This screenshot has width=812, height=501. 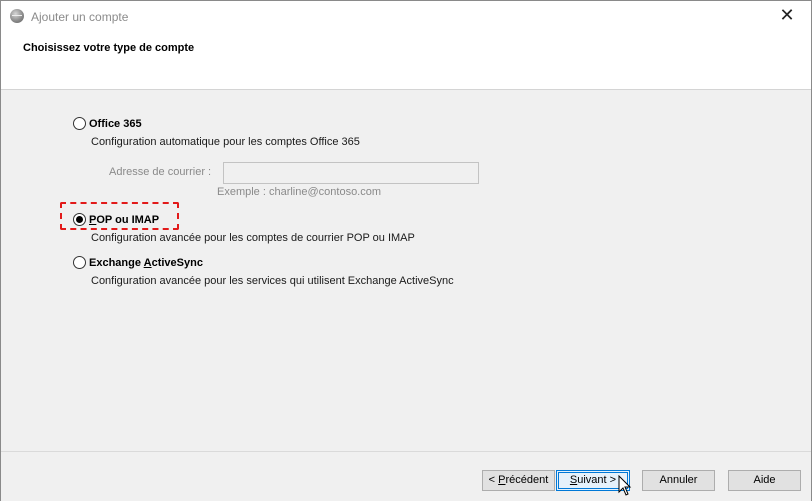 What do you see at coordinates (115, 123) in the screenshot?
I see `radio-office365-label: Office 365` at bounding box center [115, 123].